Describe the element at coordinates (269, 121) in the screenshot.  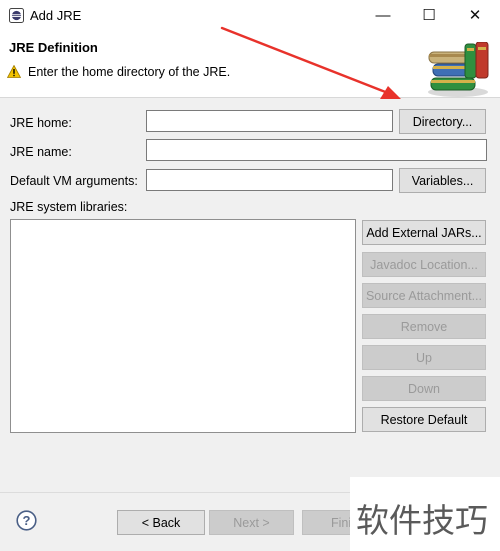
I see `jre-home-input` at that location.